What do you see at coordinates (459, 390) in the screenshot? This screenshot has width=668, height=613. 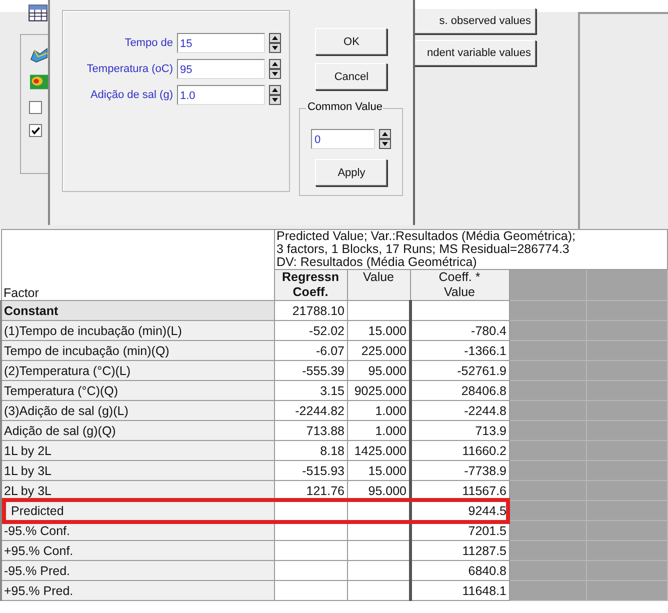 I see `table-cell: 28406.8` at bounding box center [459, 390].